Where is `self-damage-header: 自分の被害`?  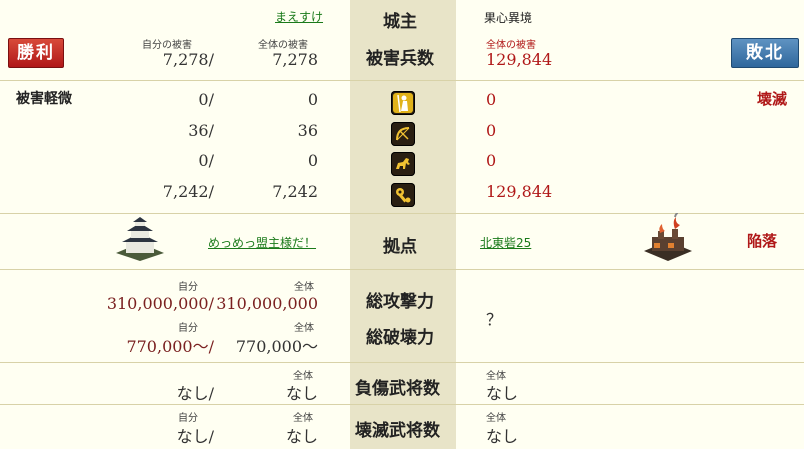
self-damage-header: 自分の被害 is located at coordinates (167, 45).